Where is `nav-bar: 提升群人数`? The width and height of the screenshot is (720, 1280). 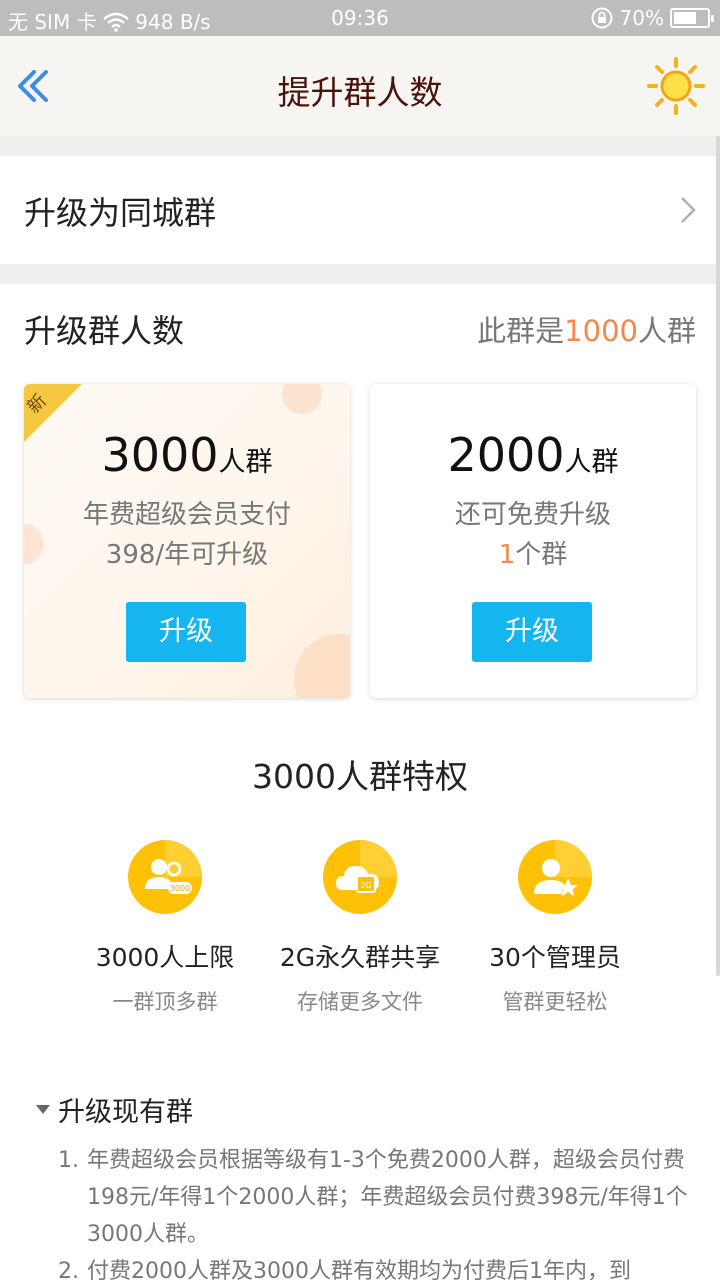
nav-bar: 提升群人数 is located at coordinates (360, 86).